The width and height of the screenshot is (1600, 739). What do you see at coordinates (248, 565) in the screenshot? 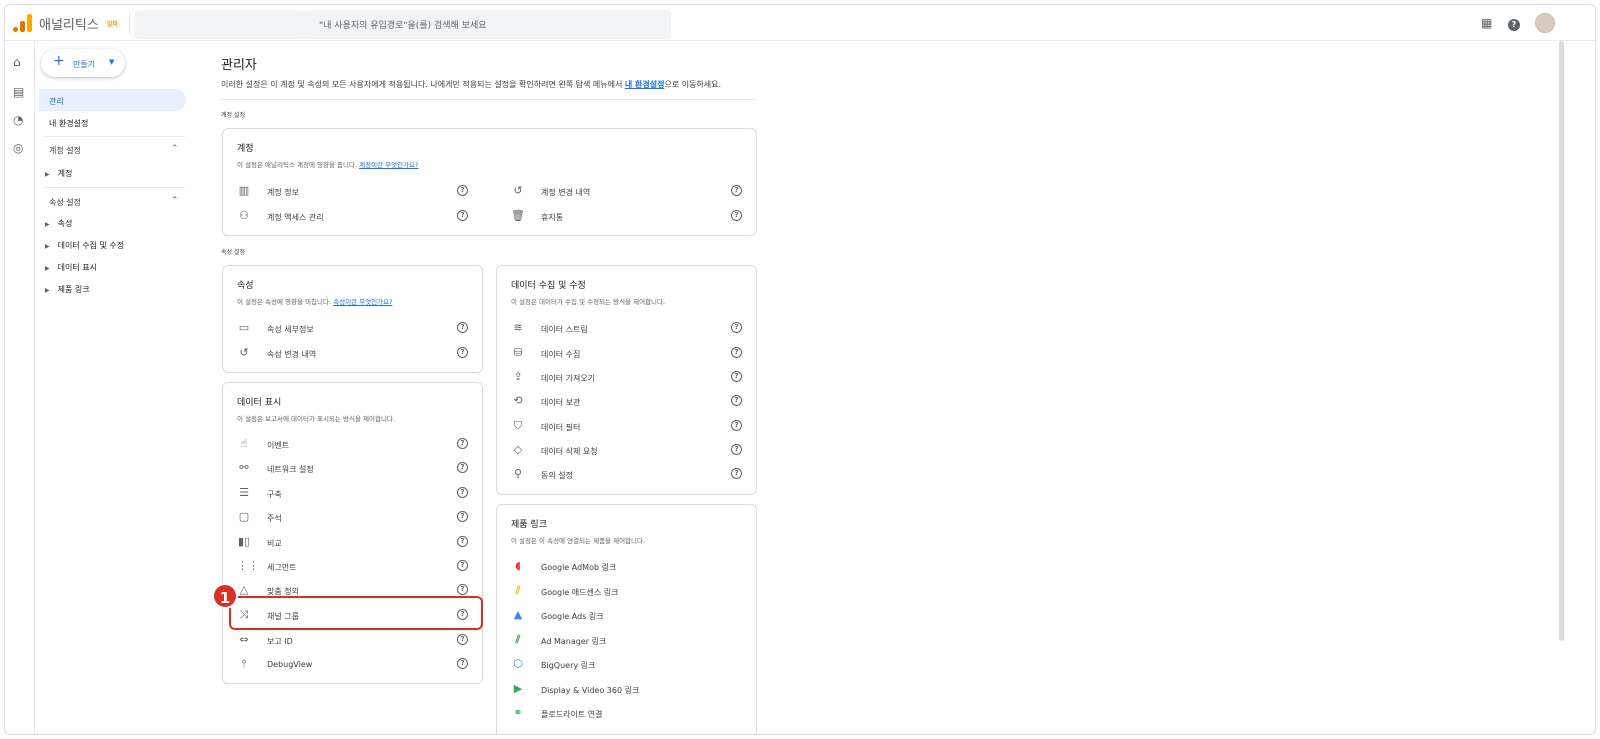
I see `segment-icon: ⋮⋮` at bounding box center [248, 565].